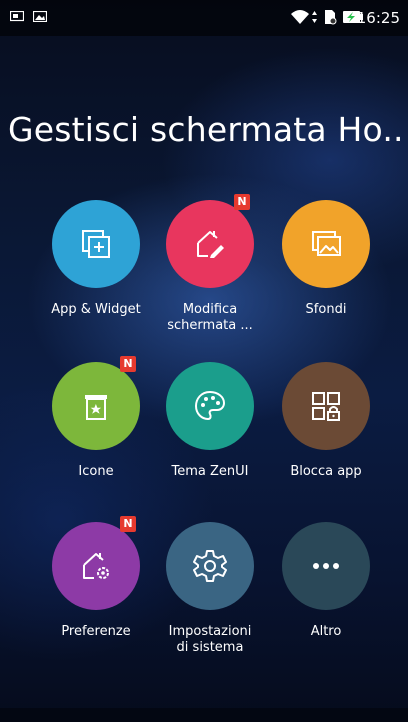 Image resolution: width=408 pixels, height=722 pixels. I want to click on tile-wallpaper-label: Sfondi, so click(326, 309).